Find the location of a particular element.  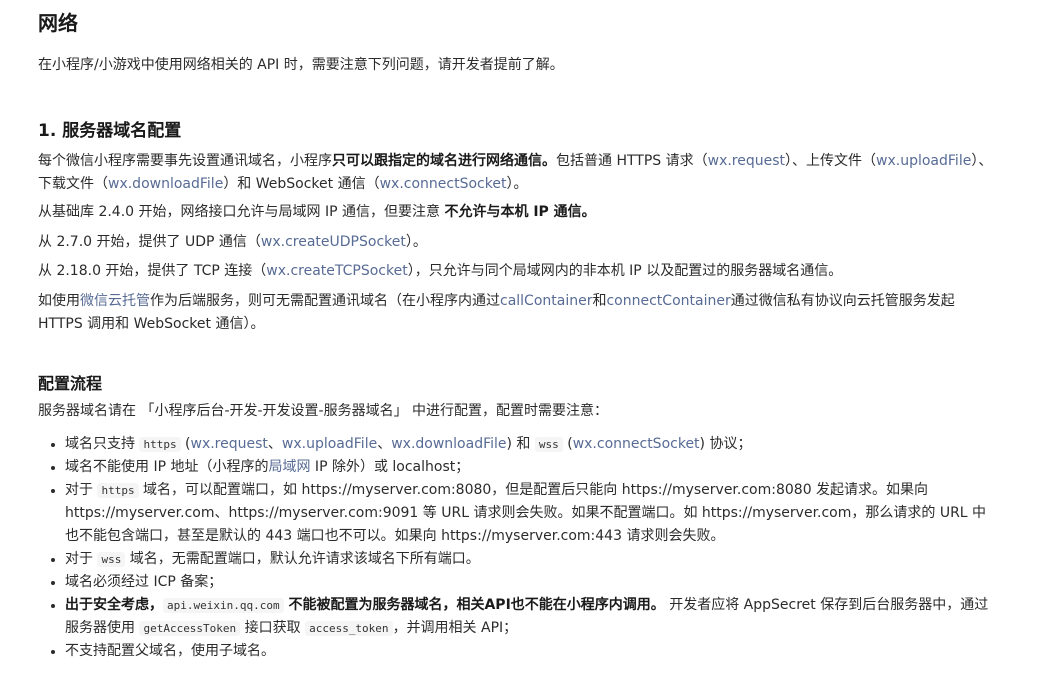

text: 域名只支持 is located at coordinates (102, 444).